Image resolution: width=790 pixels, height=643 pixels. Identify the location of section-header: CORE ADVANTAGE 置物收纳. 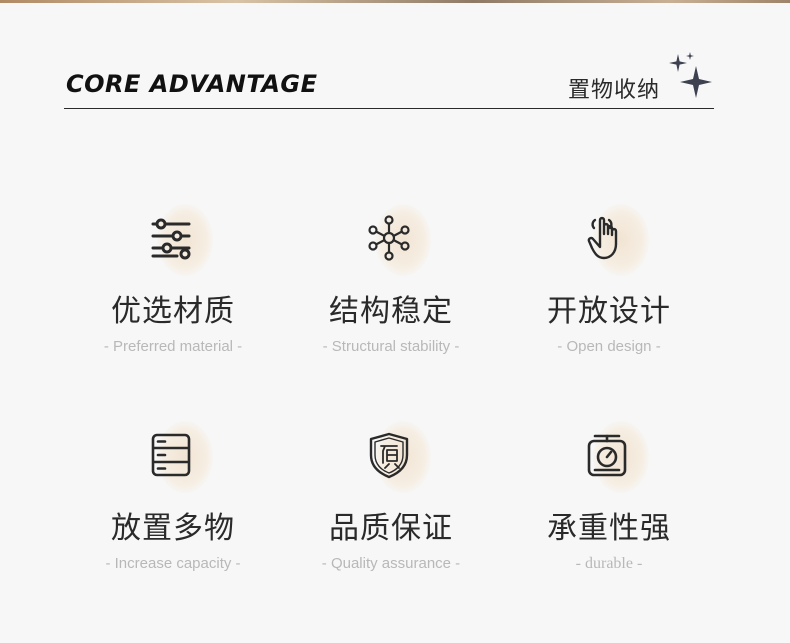
(389, 80).